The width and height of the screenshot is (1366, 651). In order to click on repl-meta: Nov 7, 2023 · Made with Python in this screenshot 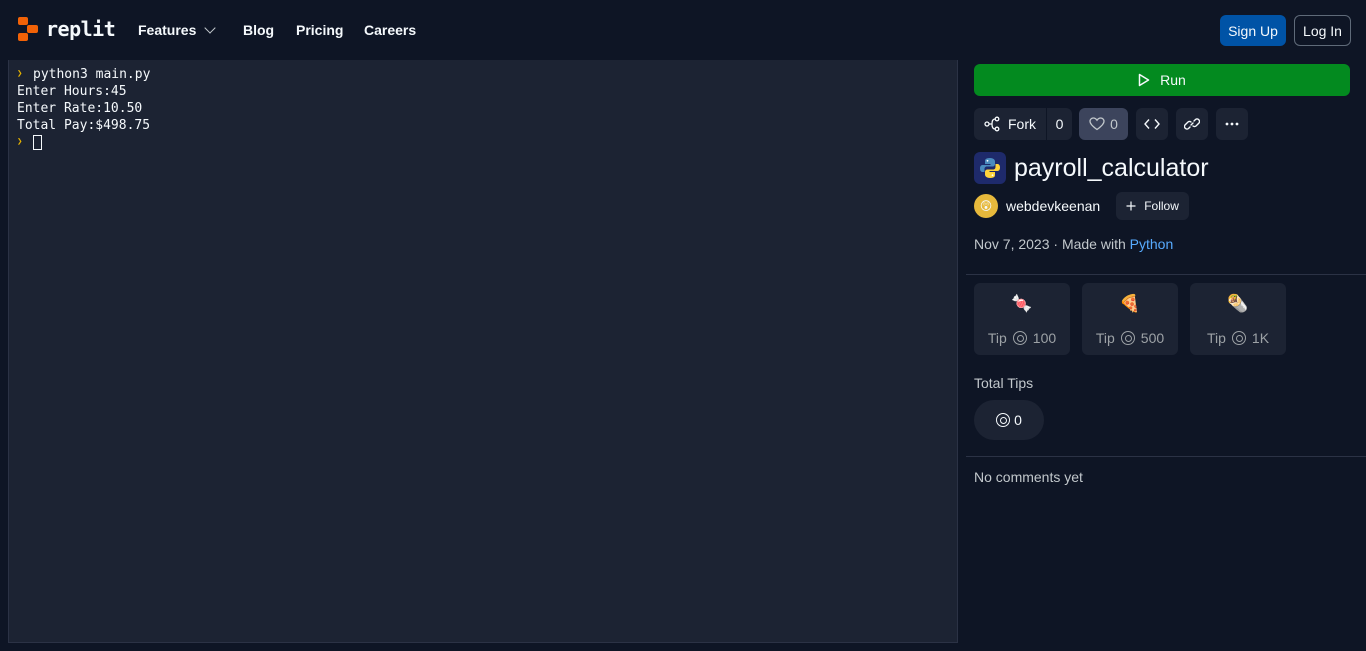, I will do `click(1073, 244)`.